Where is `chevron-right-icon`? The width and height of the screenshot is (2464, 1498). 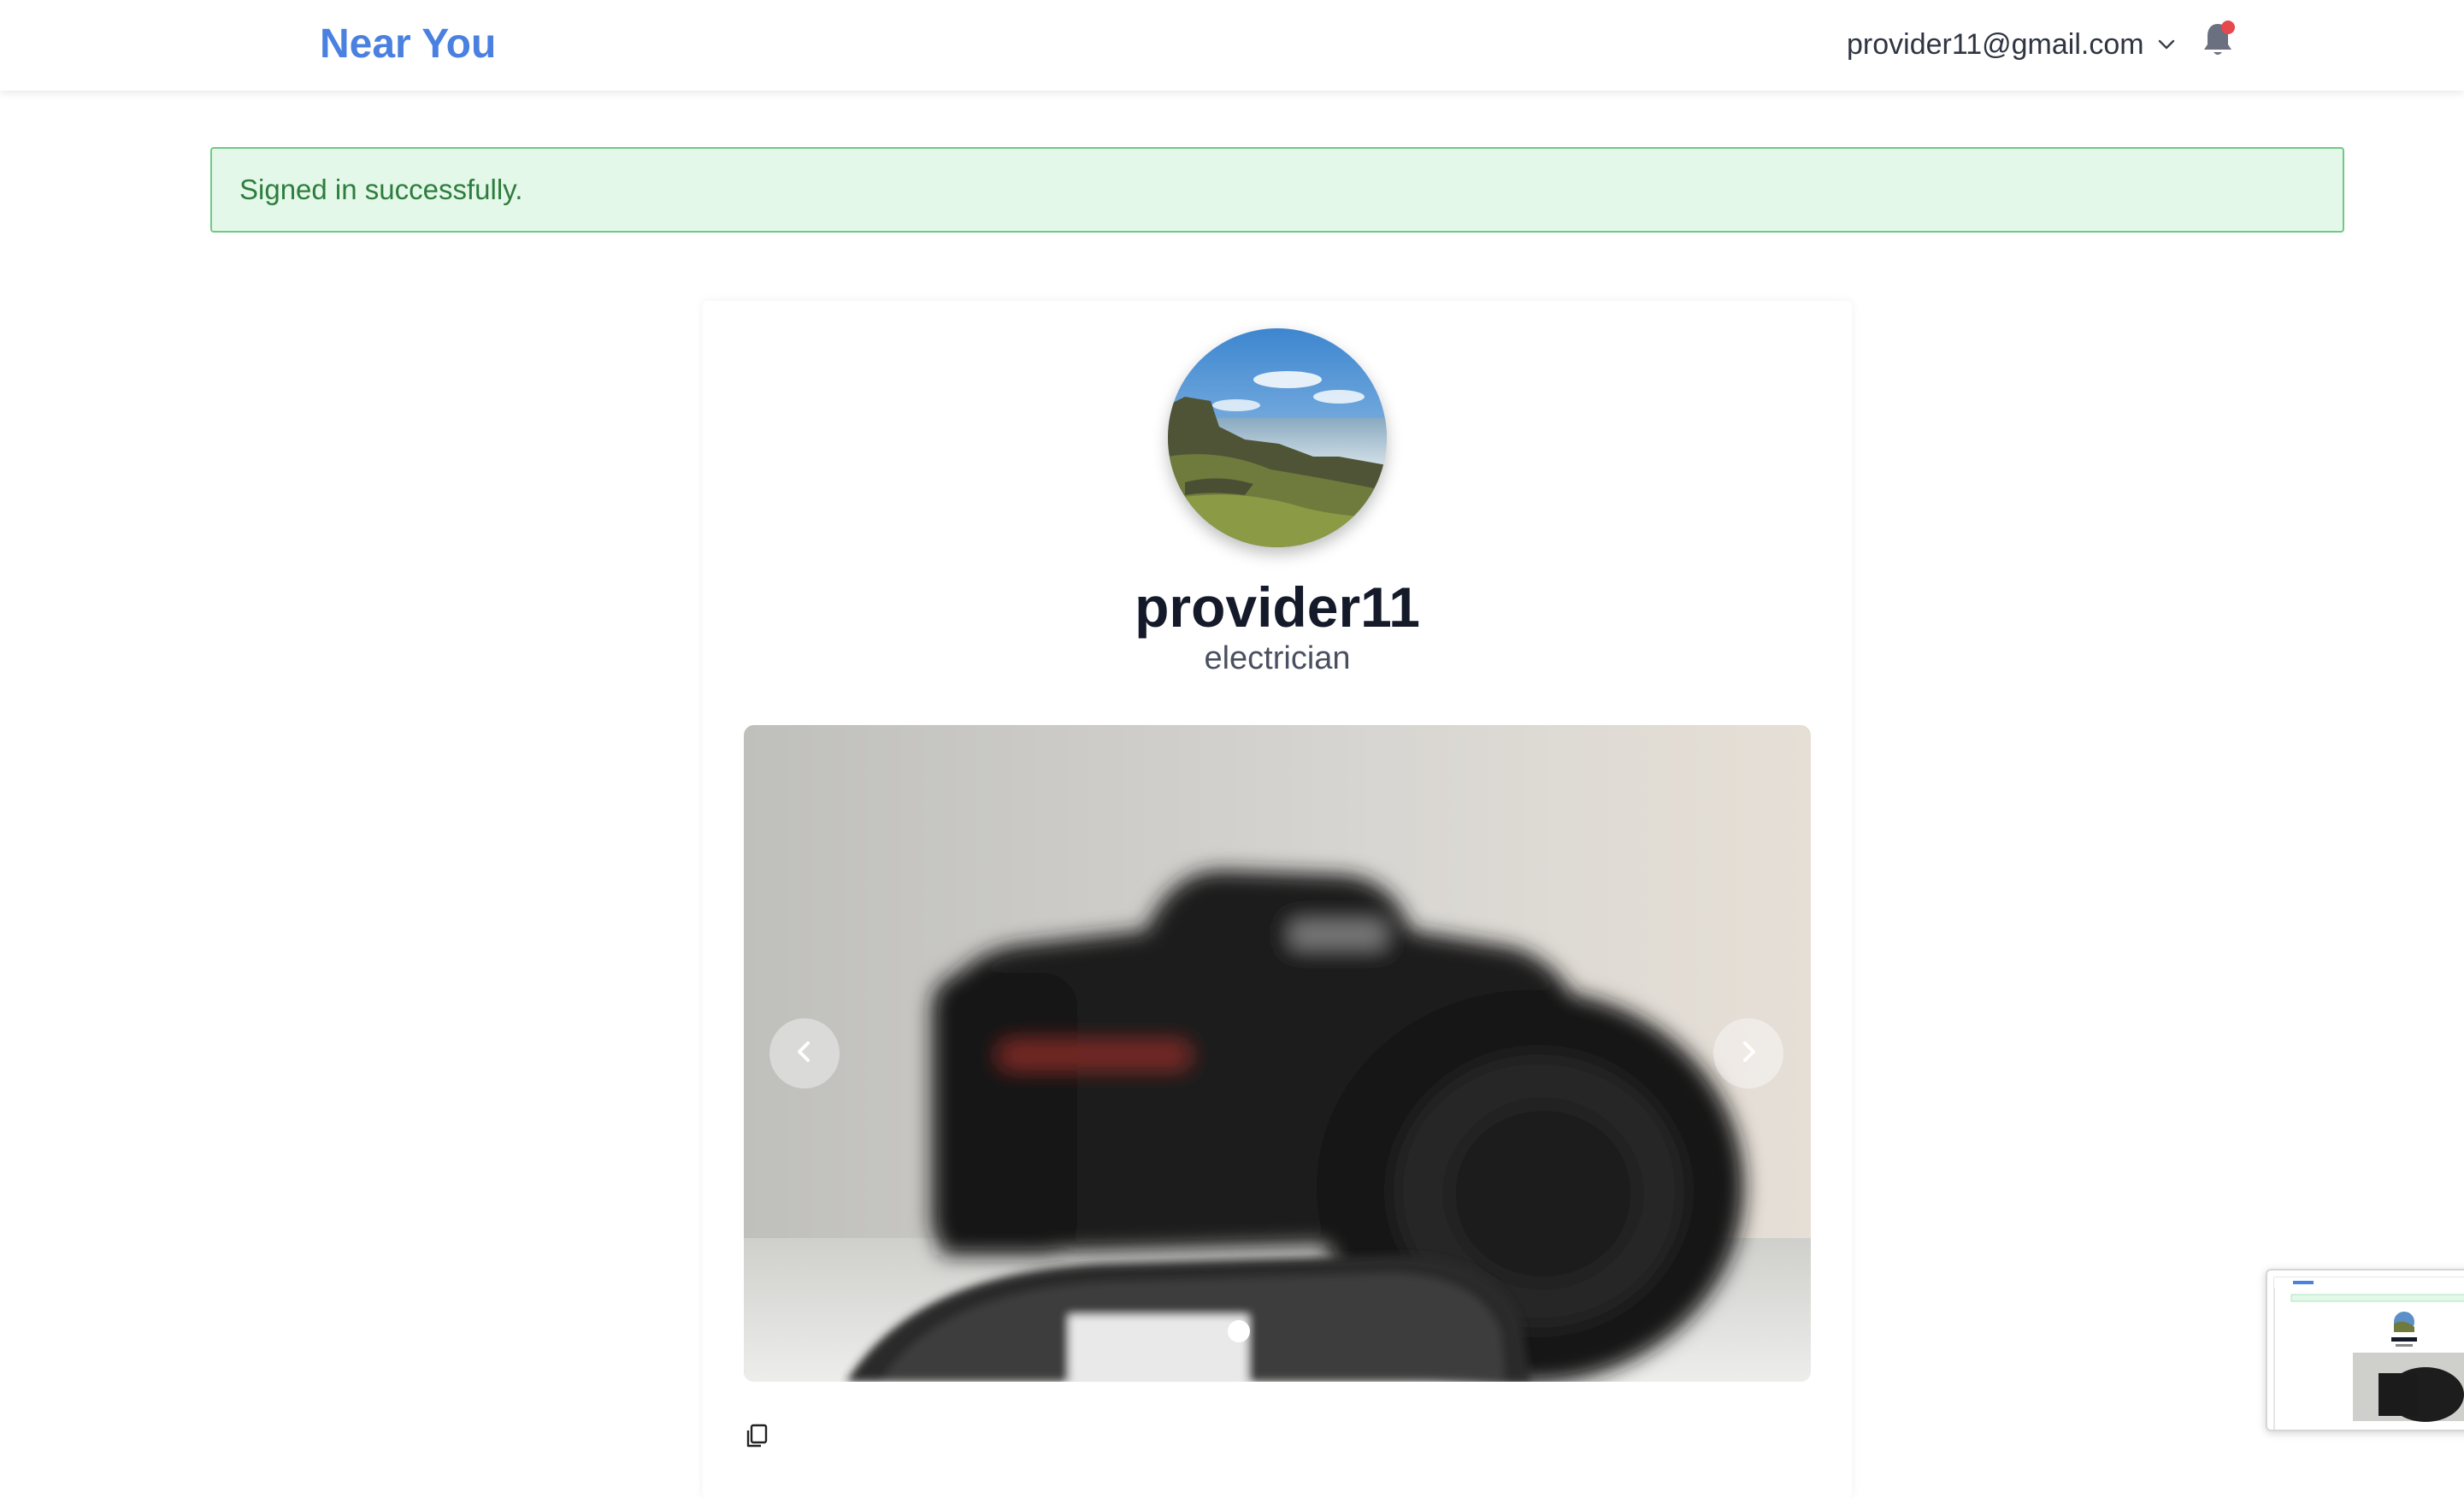
chevron-right-icon is located at coordinates (1748, 1054).